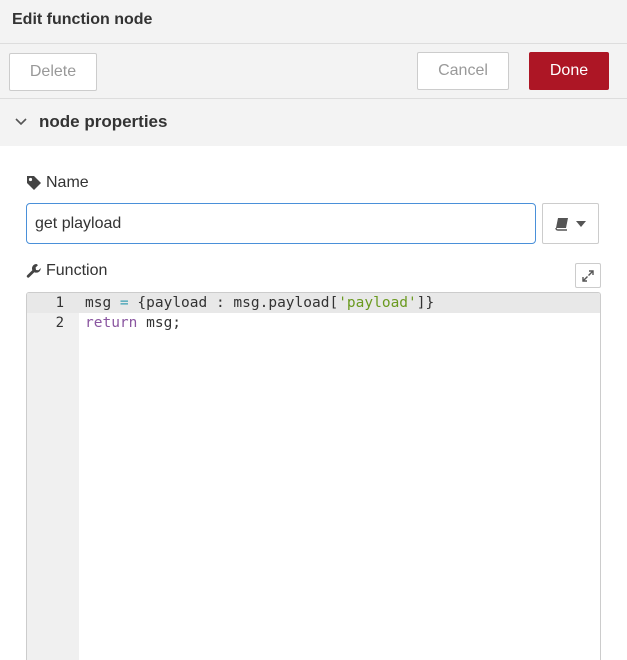 Image resolution: width=627 pixels, height=660 pixels. What do you see at coordinates (33, 270) in the screenshot?
I see `wrench-icon` at bounding box center [33, 270].